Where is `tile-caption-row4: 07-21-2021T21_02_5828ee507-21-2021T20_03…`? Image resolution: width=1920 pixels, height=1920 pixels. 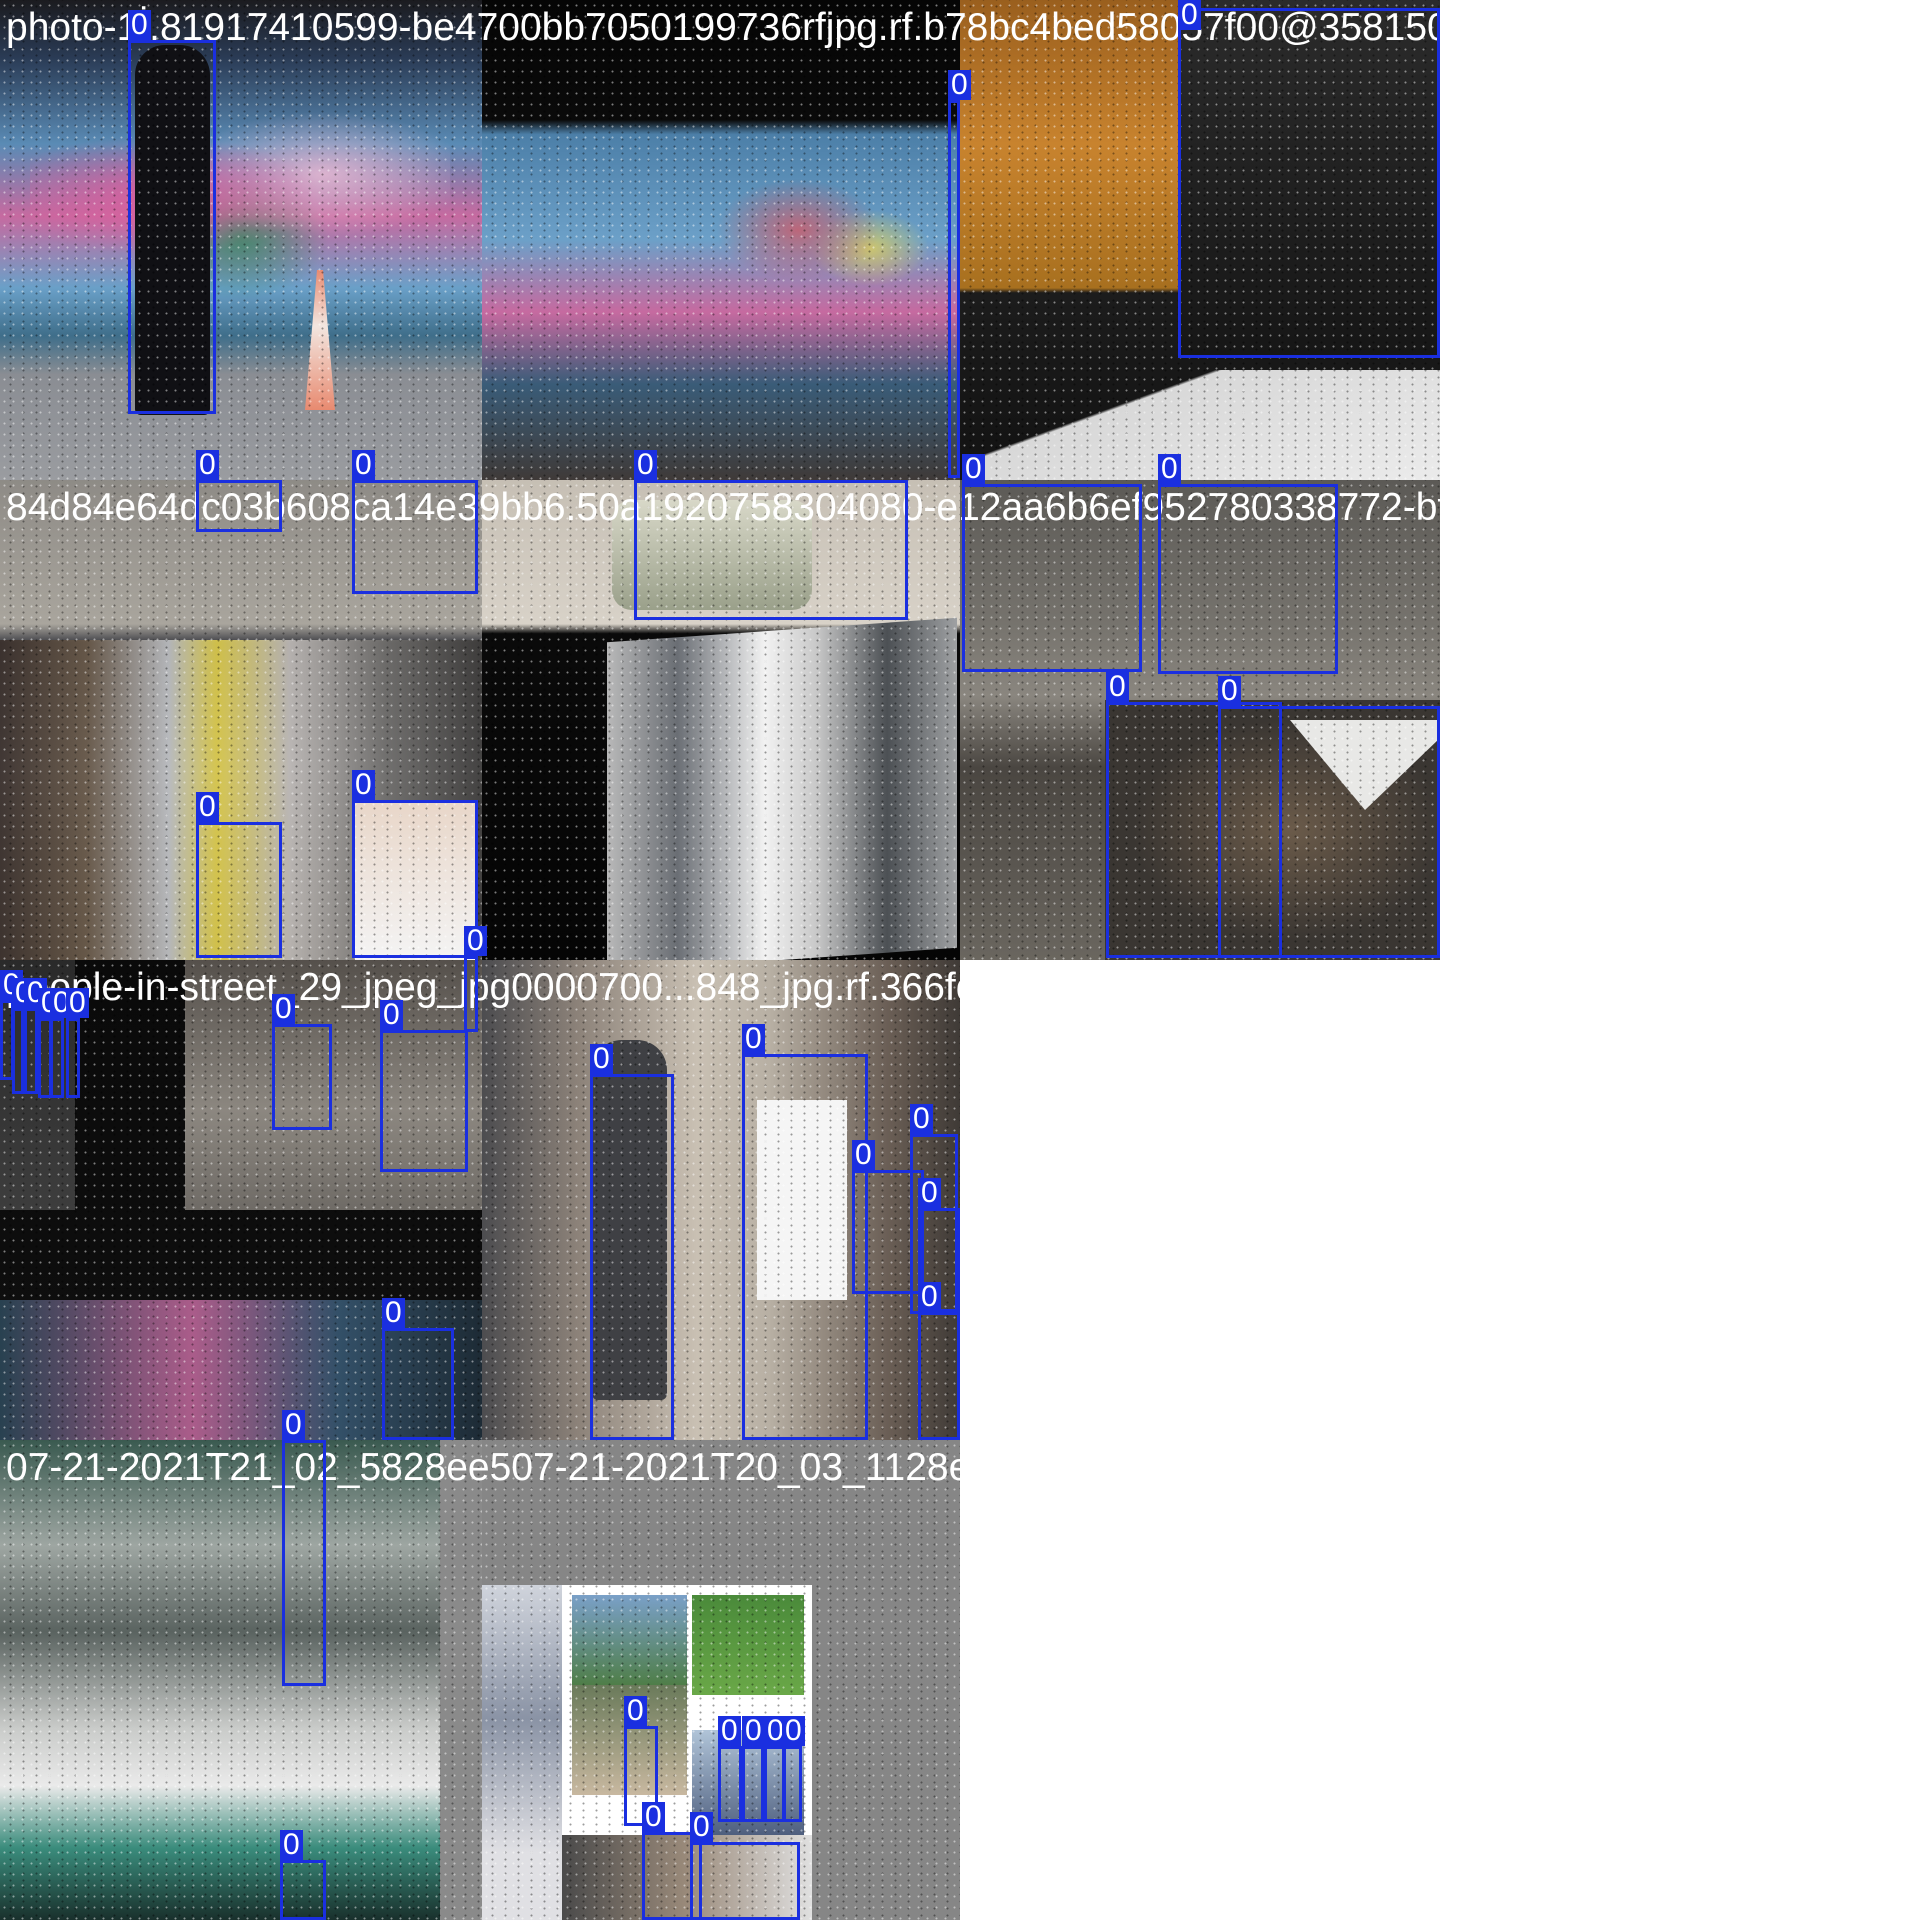
tile-caption-row4: 07-21-2021T21_02_5828ee507-21-2021T20_03… is located at coordinates (662, 1467).